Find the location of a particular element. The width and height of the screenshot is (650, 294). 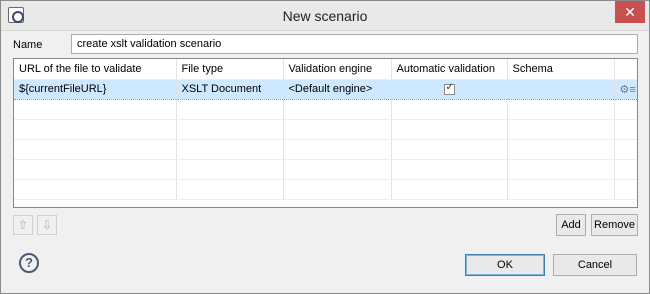

automatic-validation-checkbox is located at coordinates (449, 88).